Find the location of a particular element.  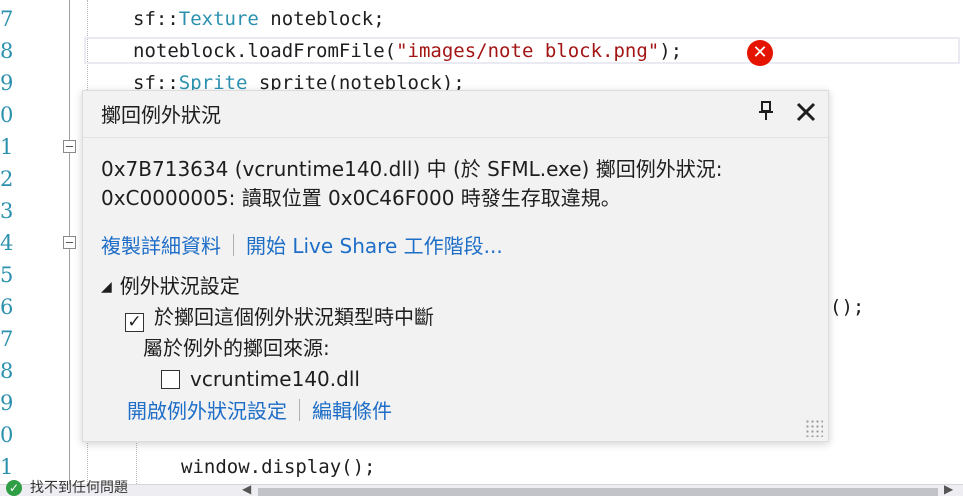

break-when-thrown-option: ✓ 於擲回這個例外狀況類型時中斷 is located at coordinates (279, 317).